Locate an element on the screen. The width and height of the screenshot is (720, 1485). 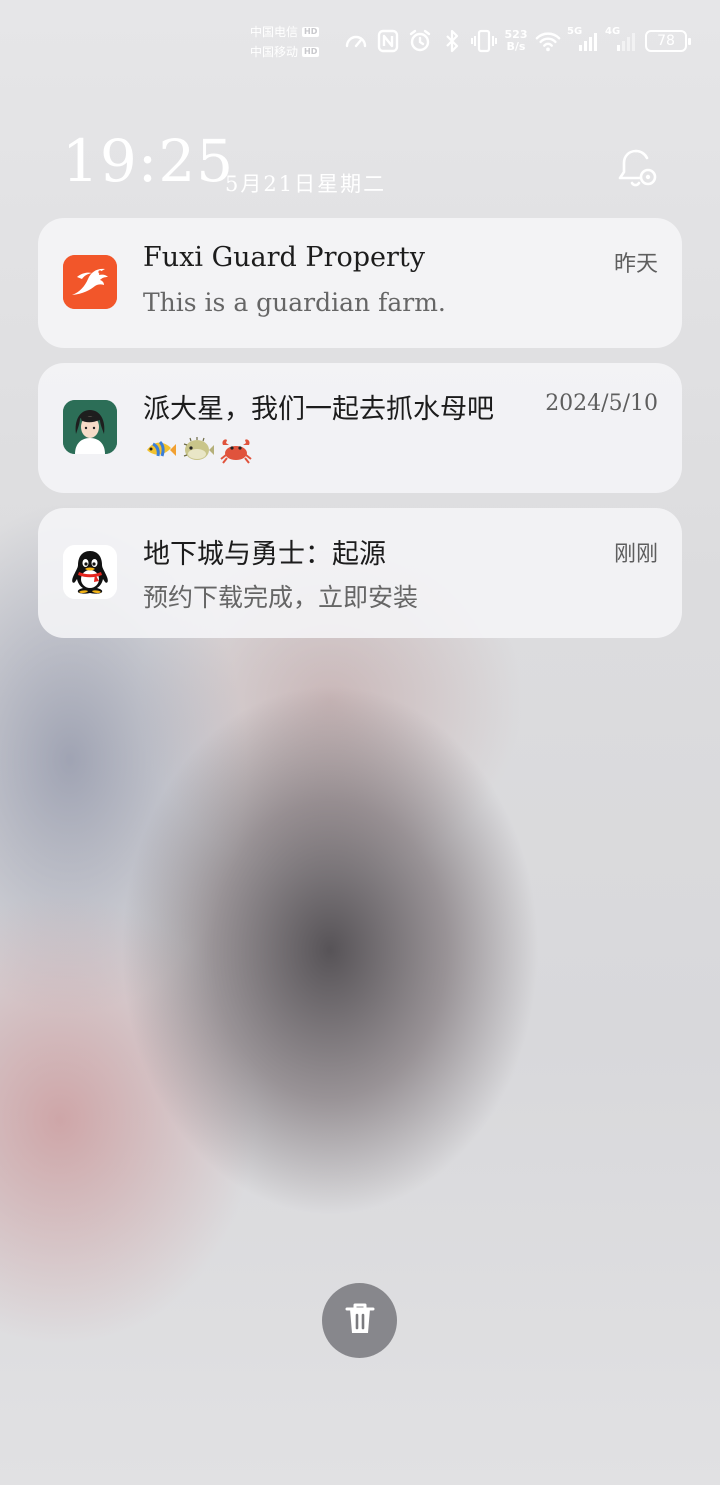
carrier-name: 中国电信 is located at coordinates (274, 32).